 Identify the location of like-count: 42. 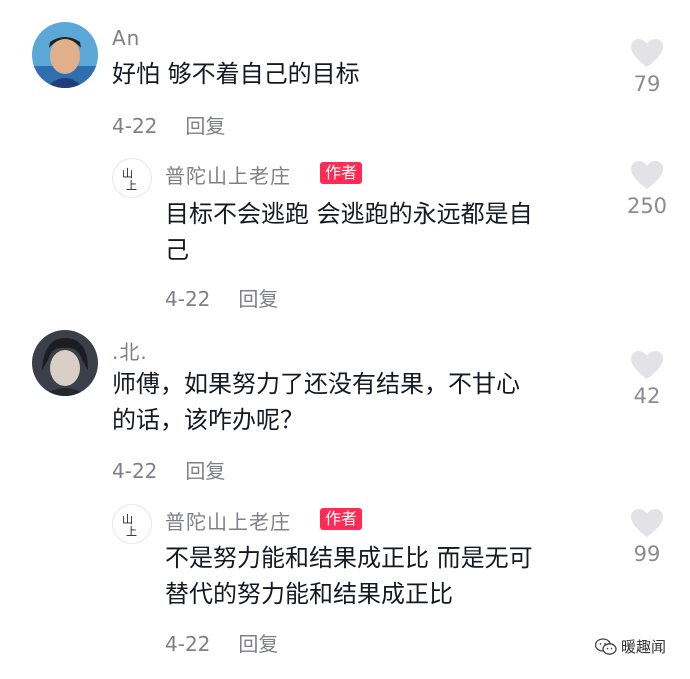
(647, 396).